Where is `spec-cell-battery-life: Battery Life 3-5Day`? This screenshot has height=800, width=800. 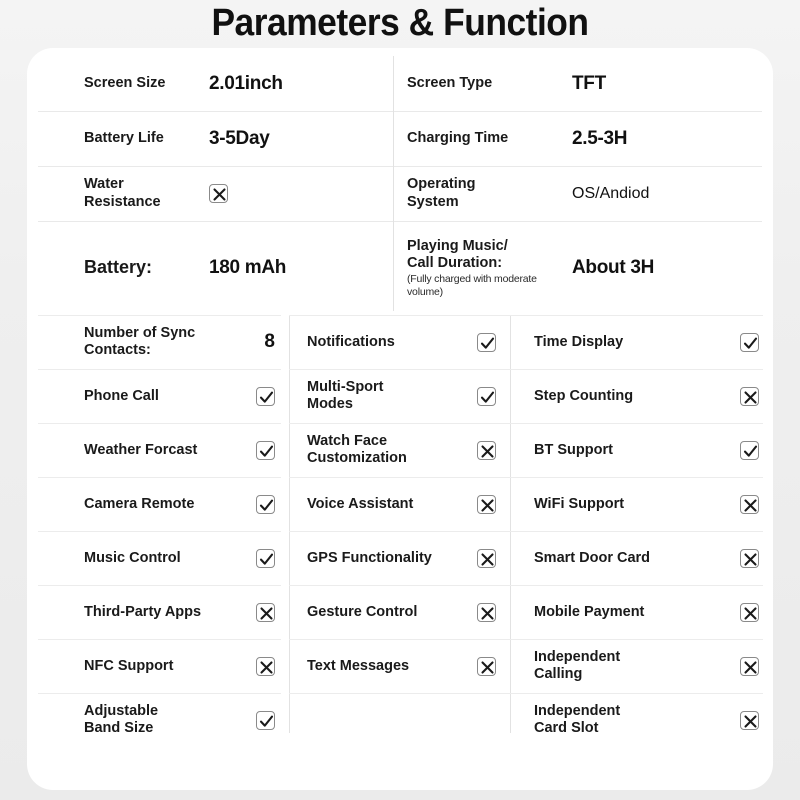 spec-cell-battery-life: Battery Life 3-5Day is located at coordinates (210, 138).